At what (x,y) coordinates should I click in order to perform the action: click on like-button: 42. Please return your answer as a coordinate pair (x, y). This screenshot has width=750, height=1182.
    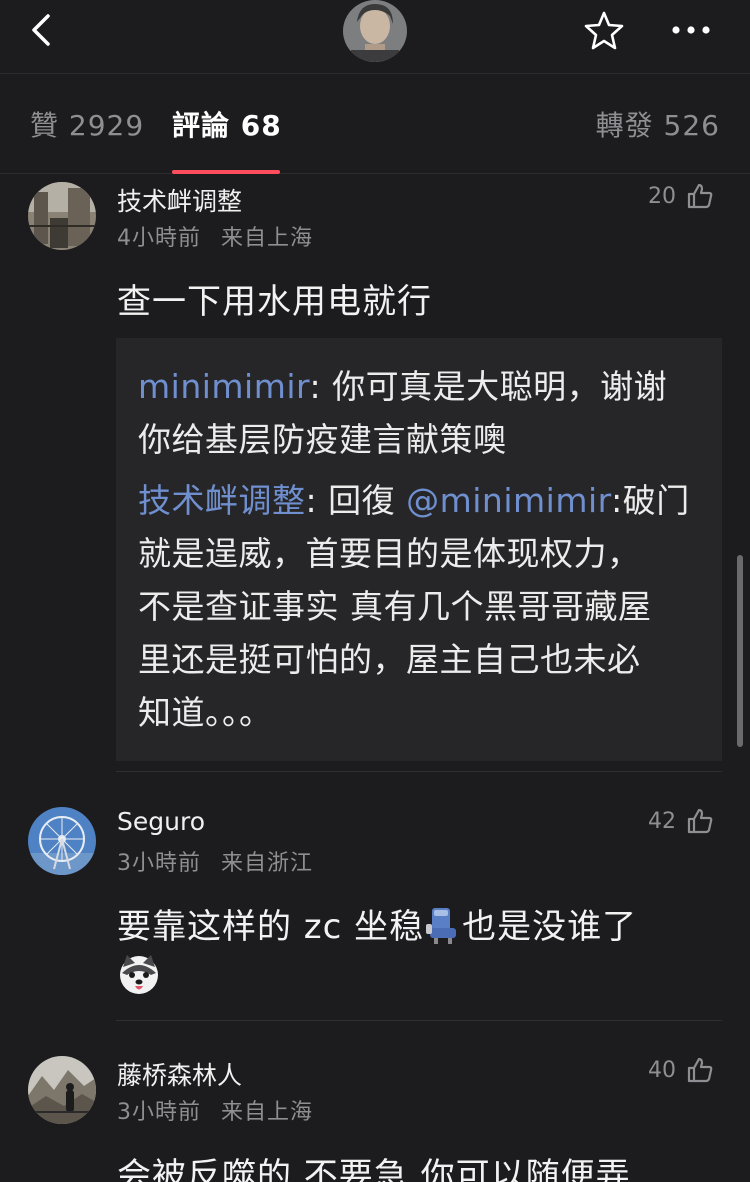
    Looking at the image, I should click on (681, 821).